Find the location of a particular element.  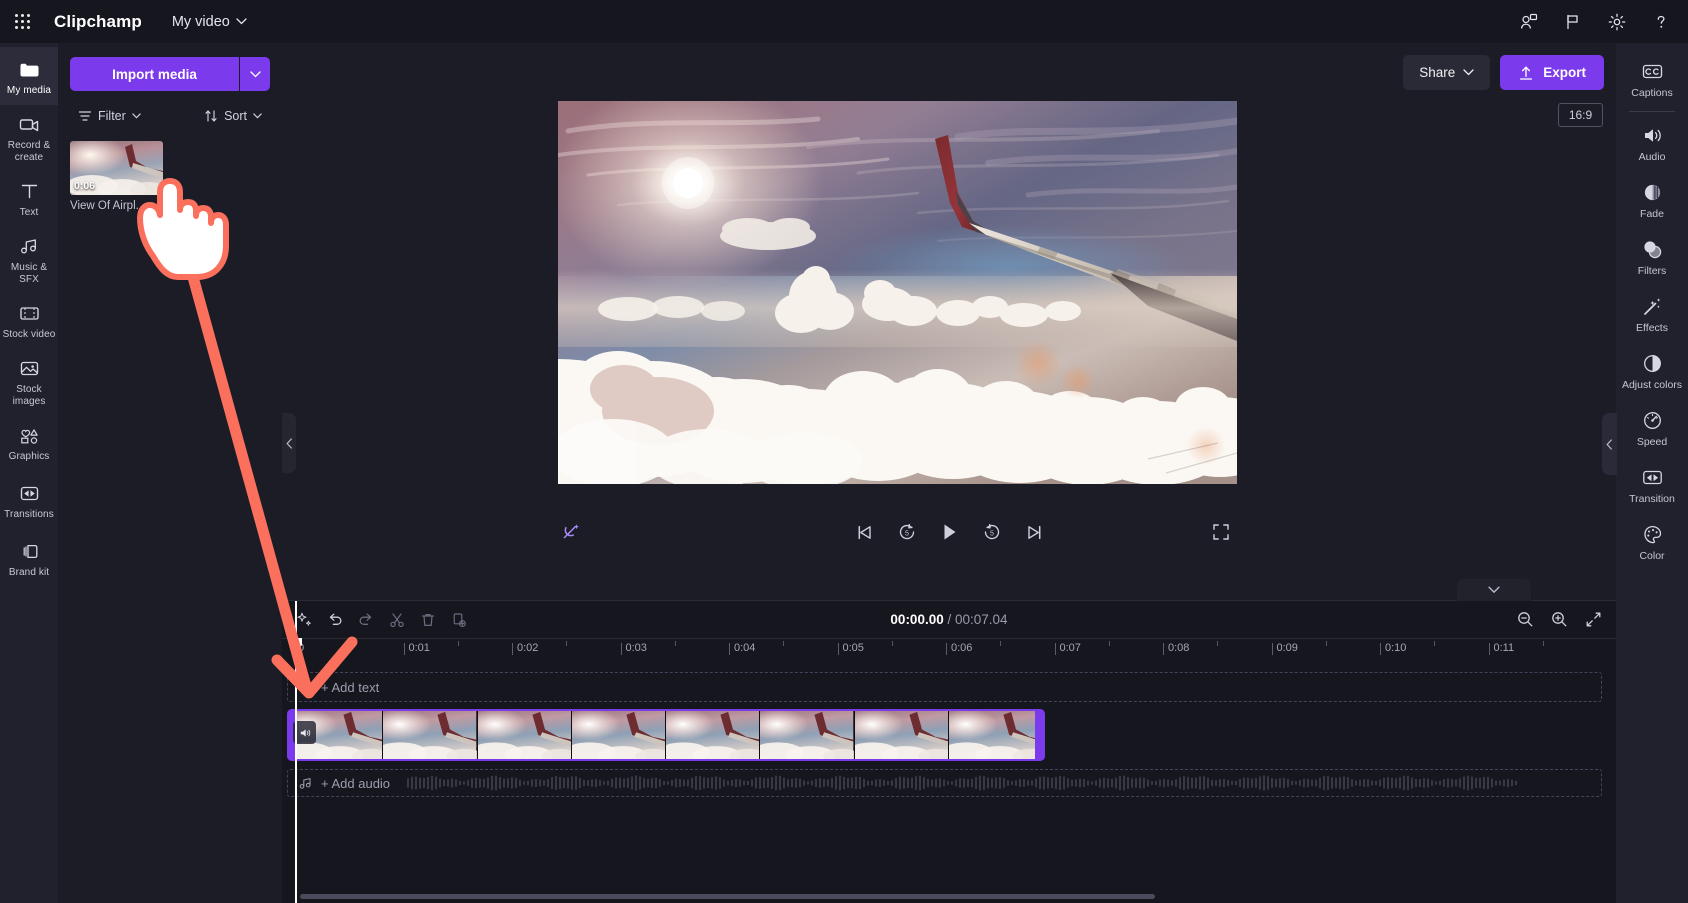

sidebar-item-record-create: Record & create is located at coordinates (29, 137).